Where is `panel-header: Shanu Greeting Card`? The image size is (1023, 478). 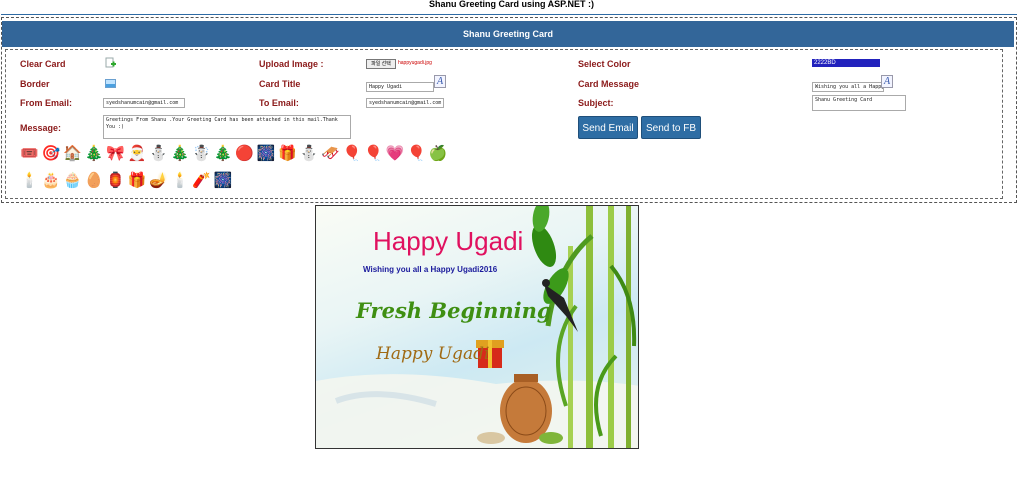
panel-header: Shanu Greeting Card is located at coordinates (508, 34).